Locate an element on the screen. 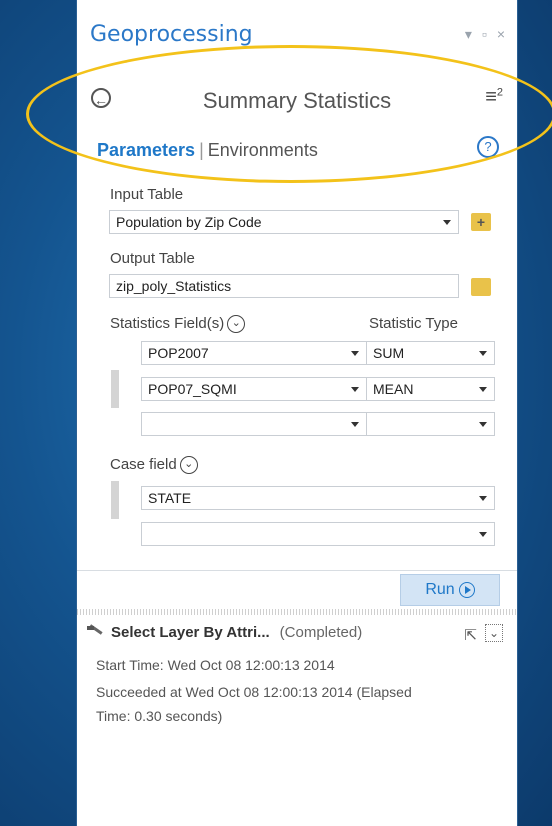  tool-header: ← Summary Statistics ≡2 is located at coordinates (297, 100).